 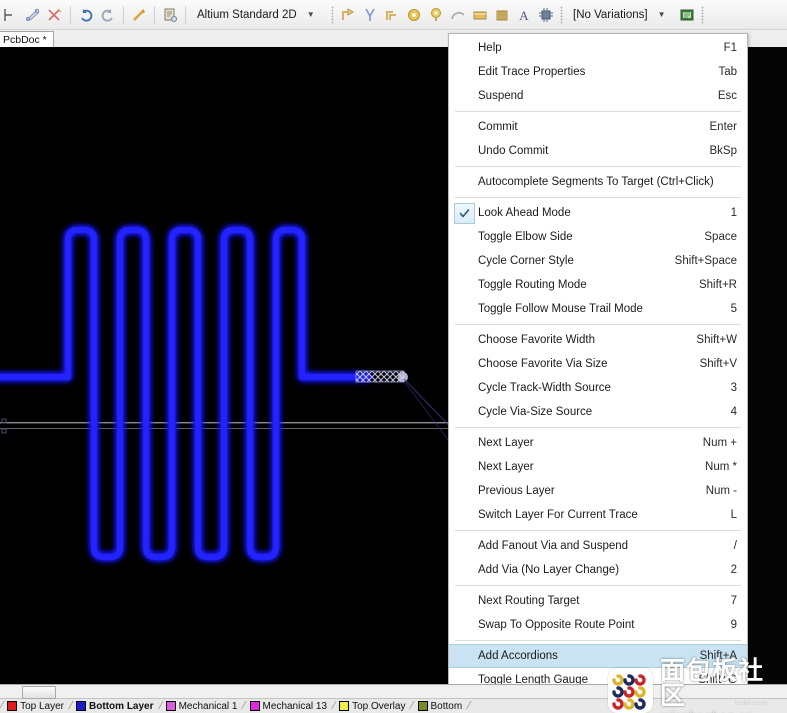 I want to click on menu-item-shortcut: 2, so click(x=733, y=570).